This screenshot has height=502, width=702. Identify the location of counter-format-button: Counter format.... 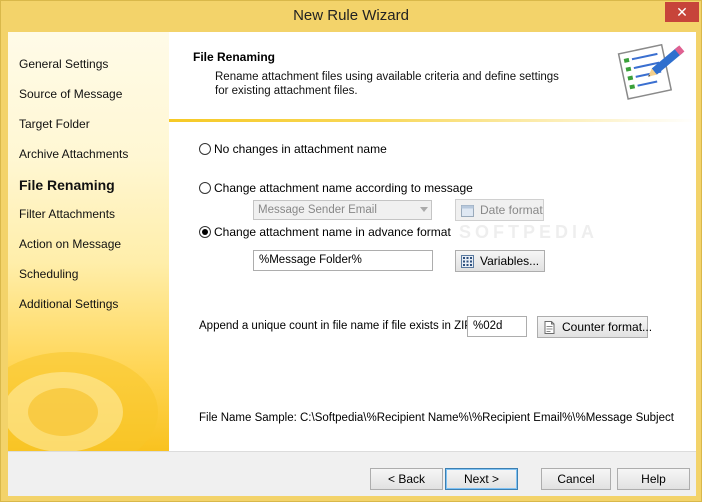
(594, 327).